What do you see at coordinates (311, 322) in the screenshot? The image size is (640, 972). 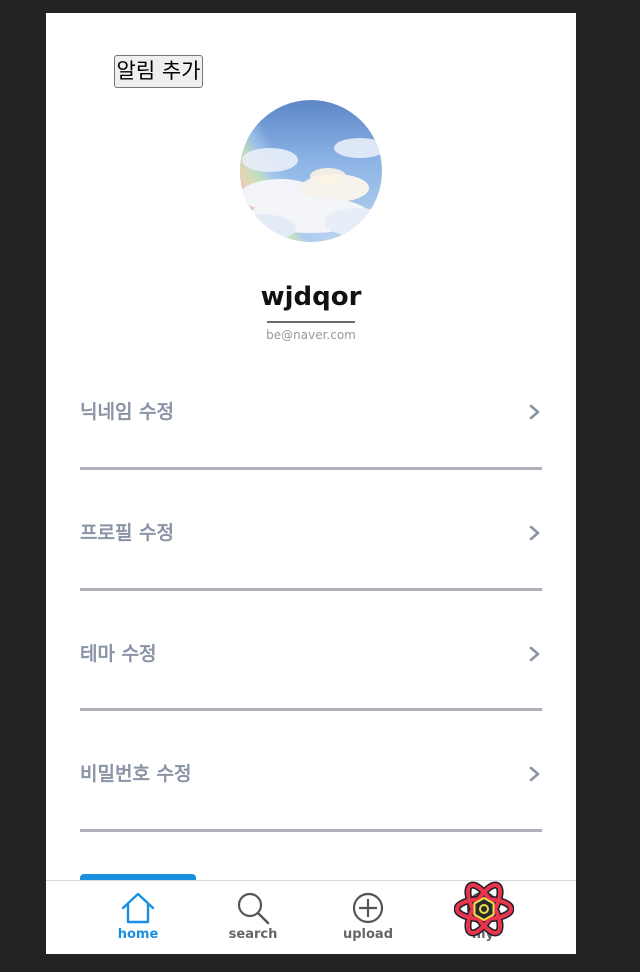 I see `username-underline` at bounding box center [311, 322].